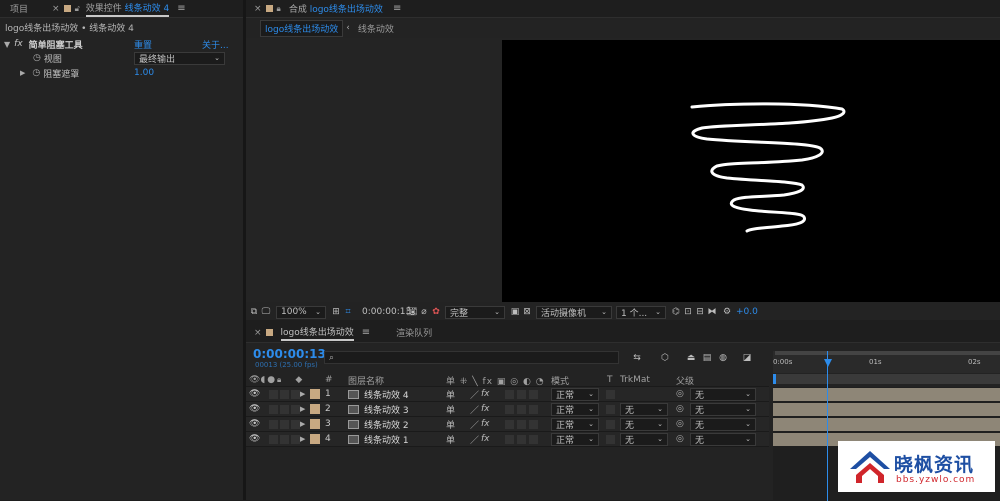 This screenshot has height=501, width=1000. I want to click on monitor-icon: 🖵︎, so click(266, 312).